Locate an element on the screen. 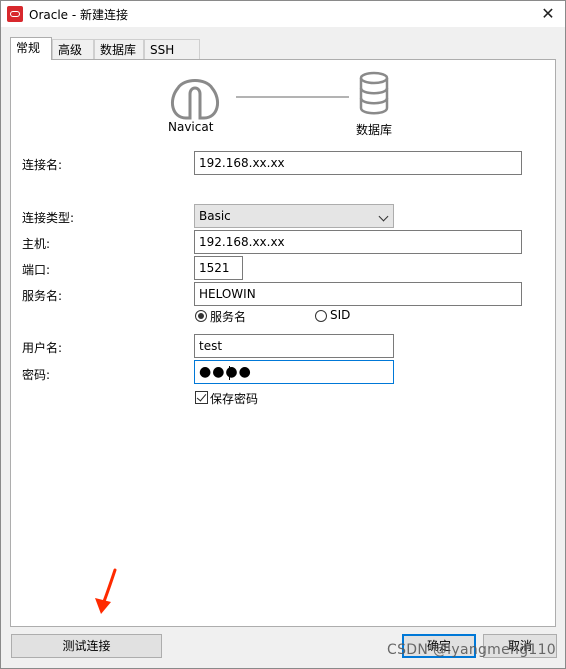 The width and height of the screenshot is (566, 669). save-password-label: 保存密码 is located at coordinates (234, 399).